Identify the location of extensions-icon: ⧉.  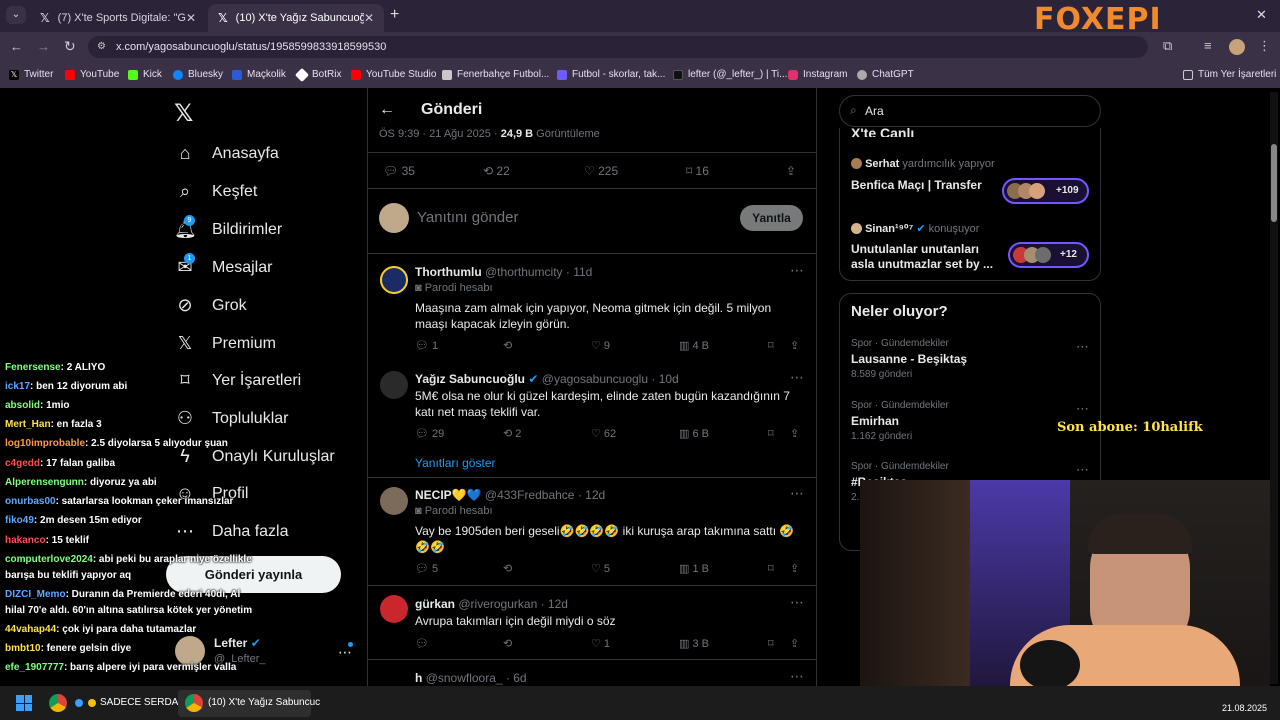
(1167, 46).